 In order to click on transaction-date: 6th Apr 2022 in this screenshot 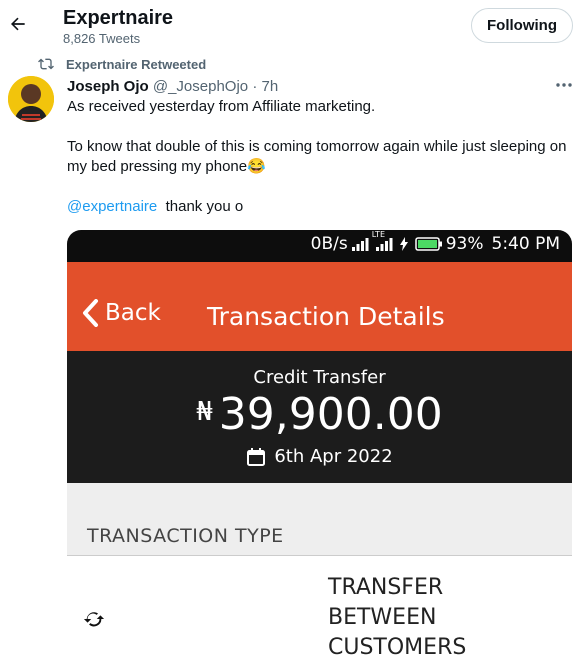, I will do `click(333, 456)`.